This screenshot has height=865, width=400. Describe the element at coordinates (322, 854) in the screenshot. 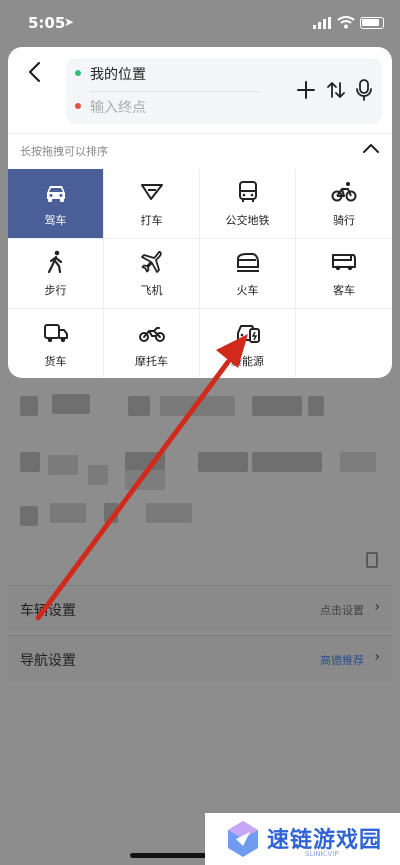

I see `watermark-subtitle: SLINK.VIP` at that location.